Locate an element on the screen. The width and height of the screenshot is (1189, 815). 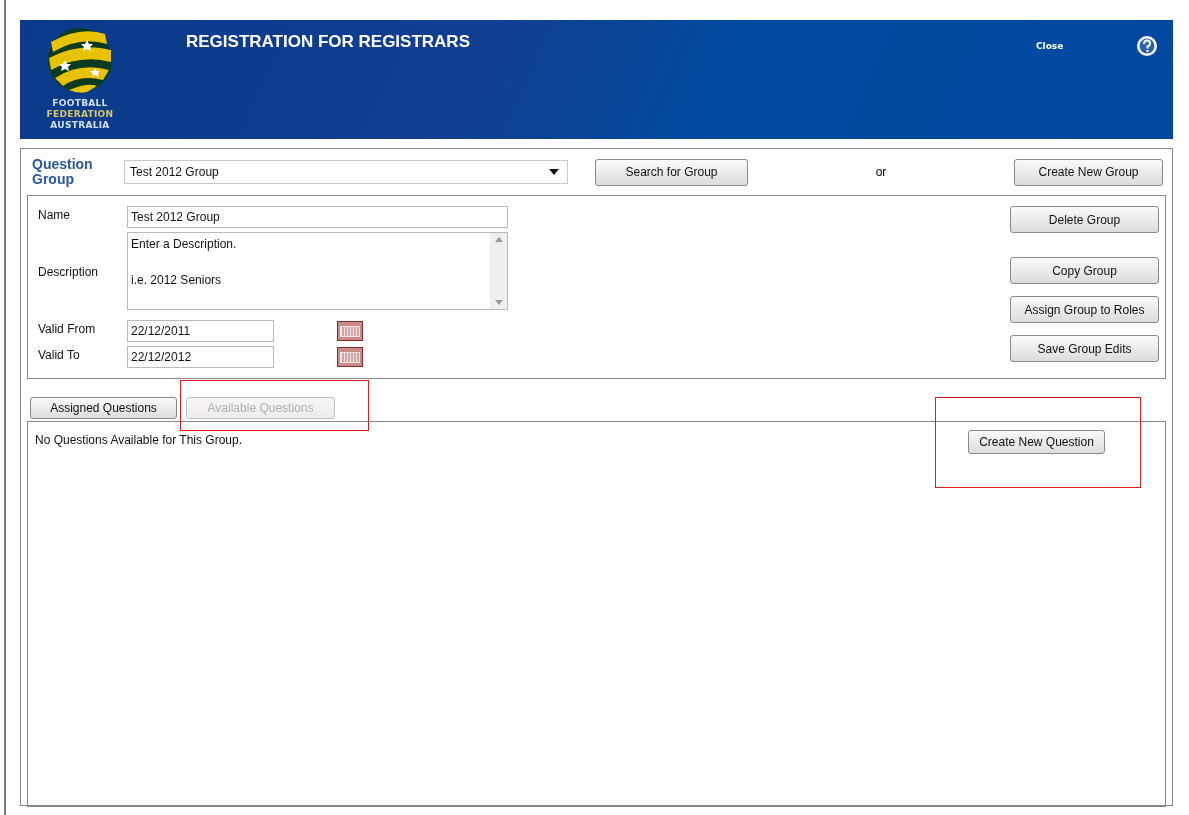
scrollbar is located at coordinates (498, 271).